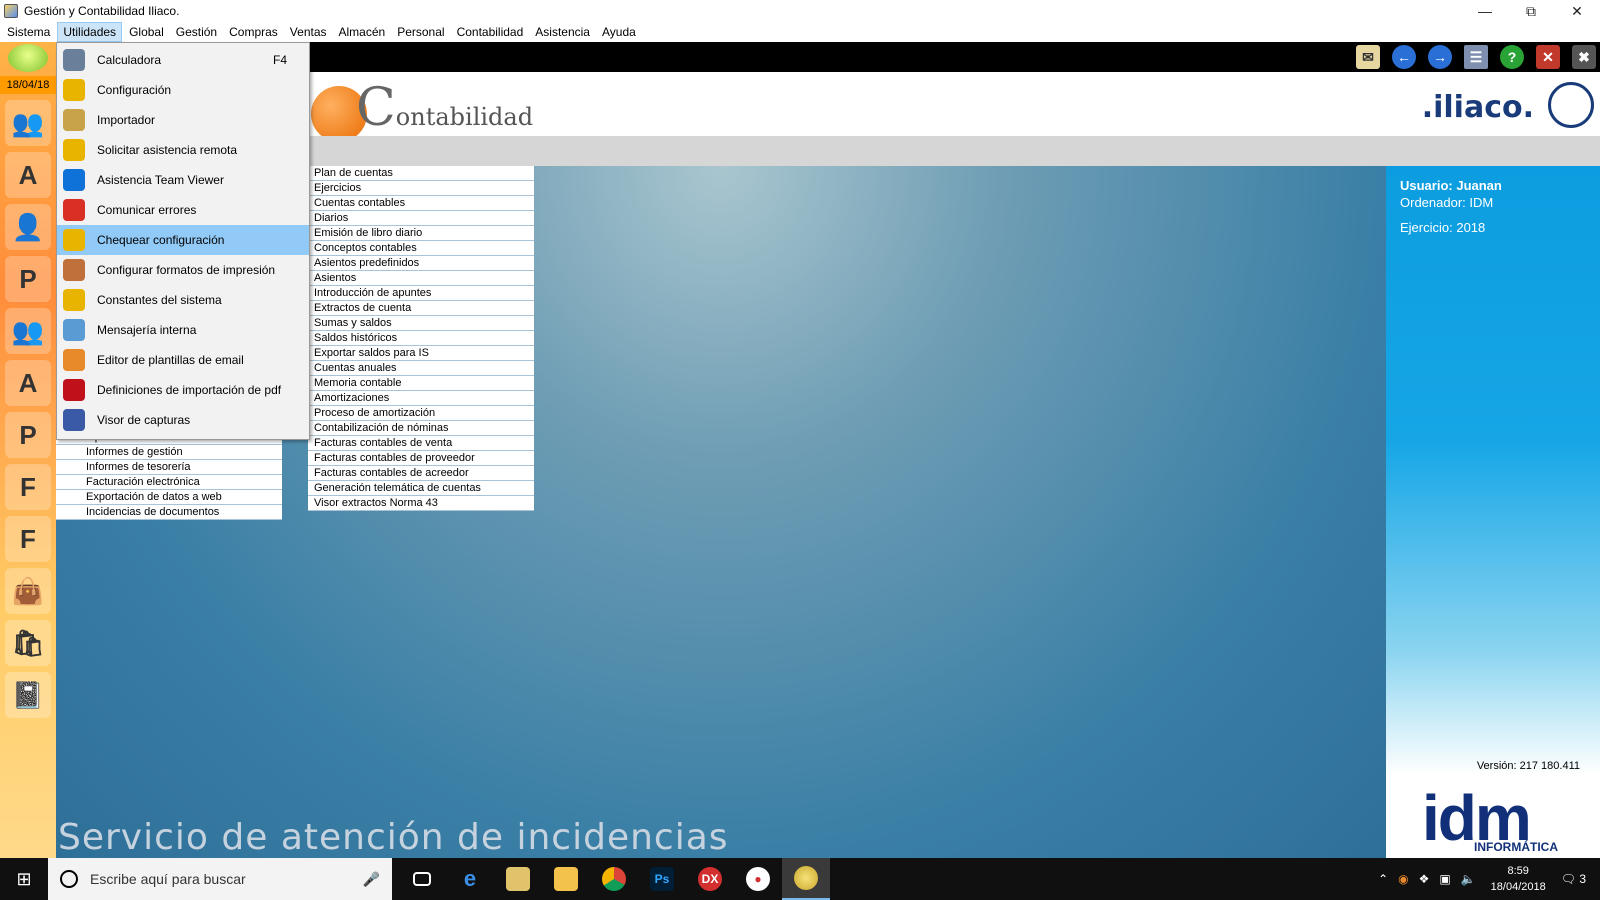 The height and width of the screenshot is (900, 1600). I want to click on idm-logo-sub: INFORMÁTICA, so click(1516, 847).